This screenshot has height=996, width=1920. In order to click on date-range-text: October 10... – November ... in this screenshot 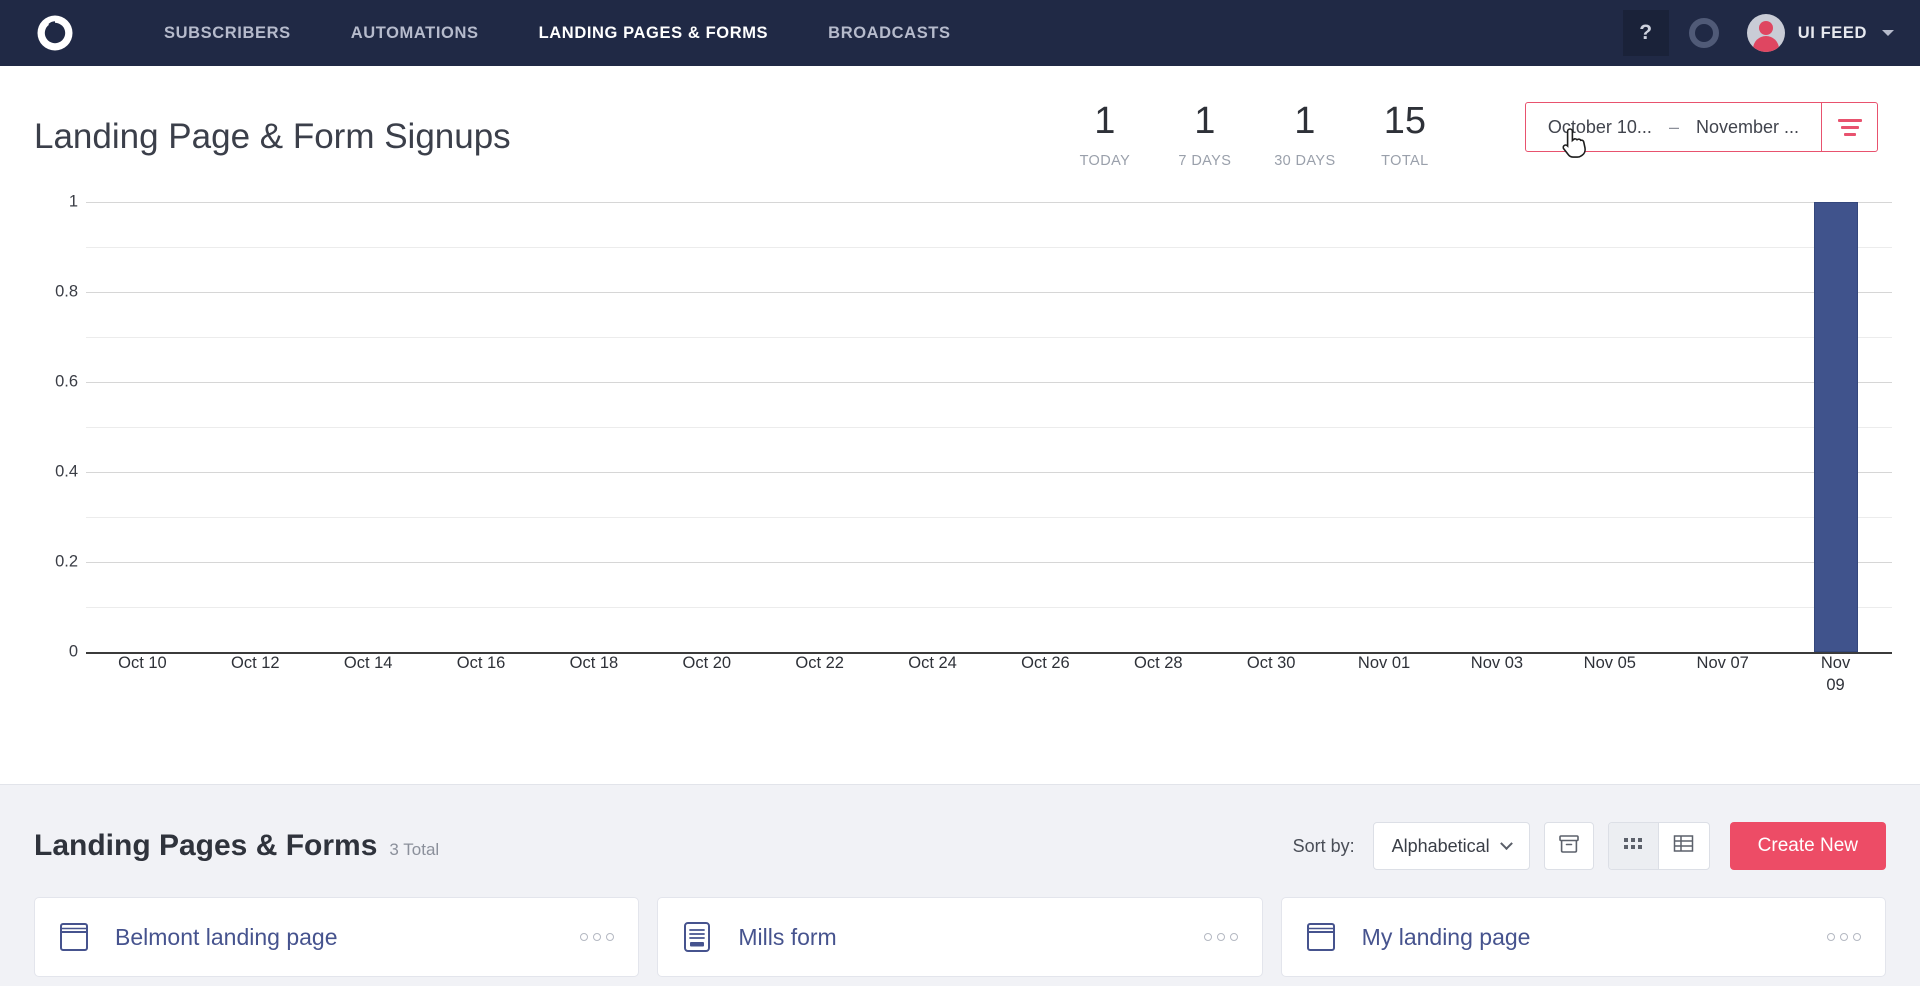, I will do `click(1673, 127)`.